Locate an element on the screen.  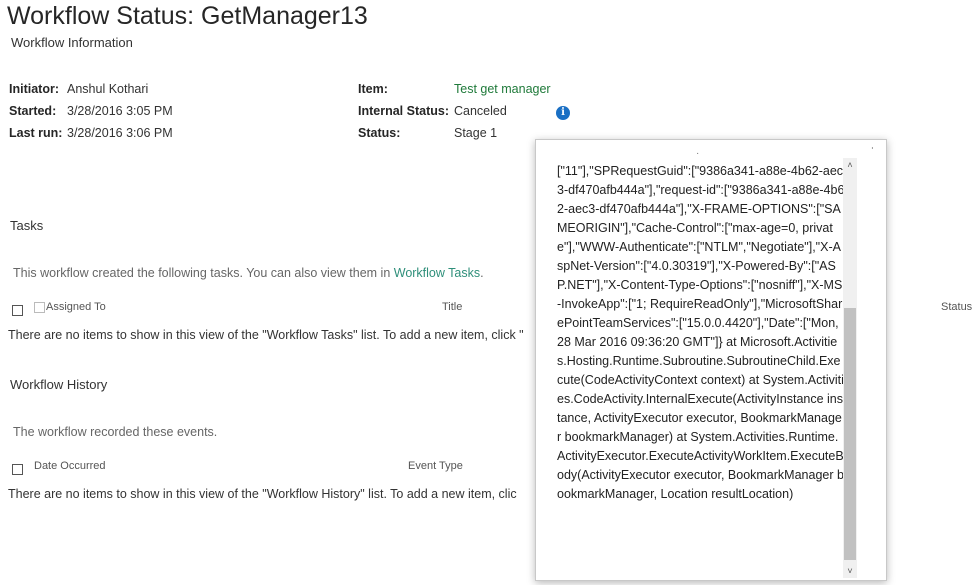
scroll-thumb is located at coordinates (850, 434).